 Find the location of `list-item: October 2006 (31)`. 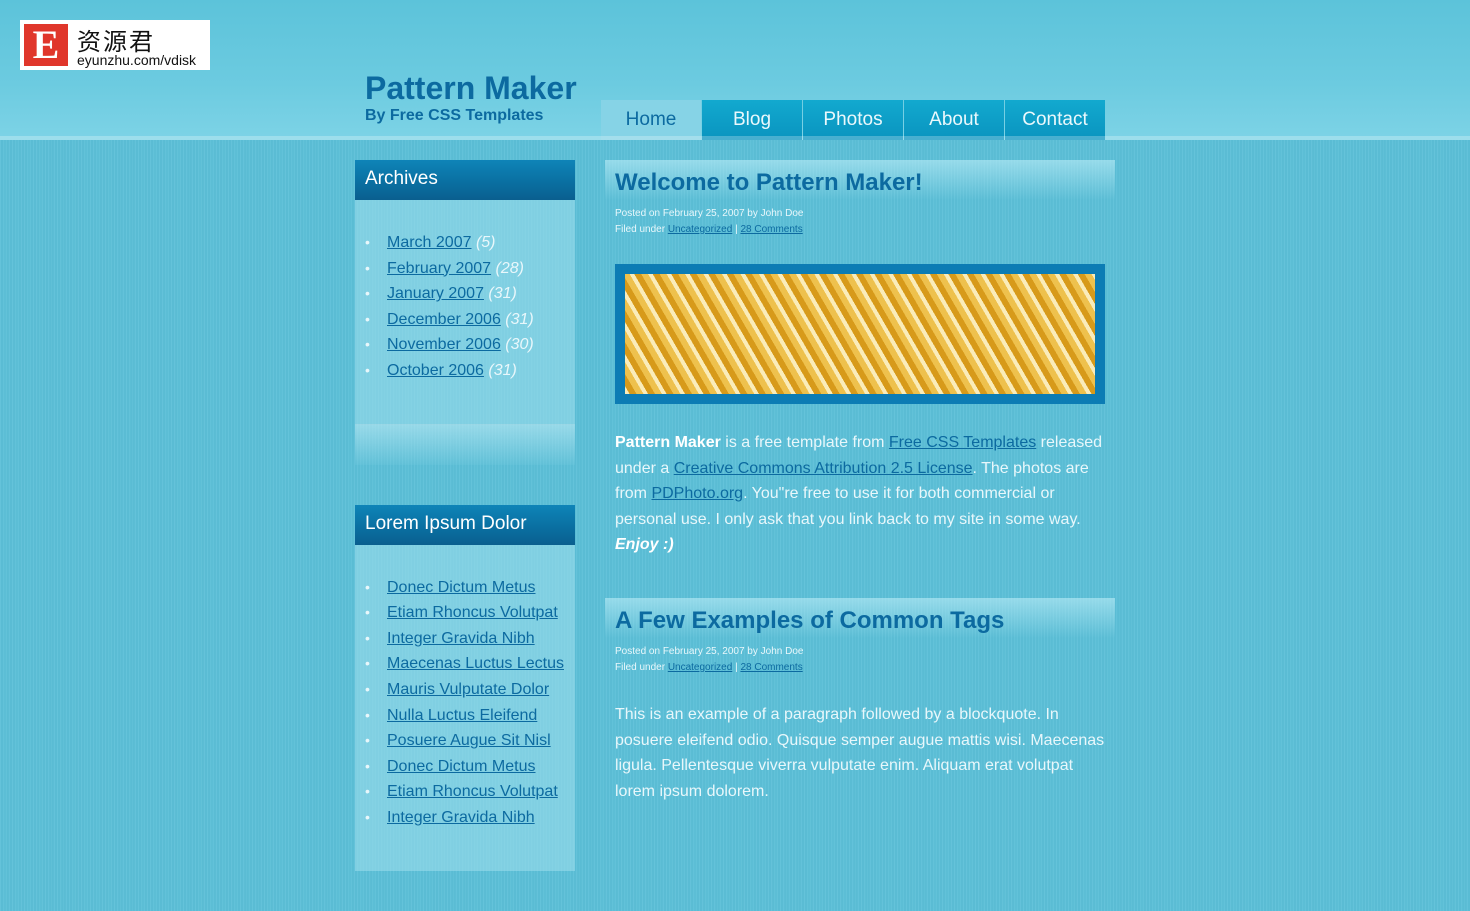

list-item: October 2006 (31) is located at coordinates (470, 371).